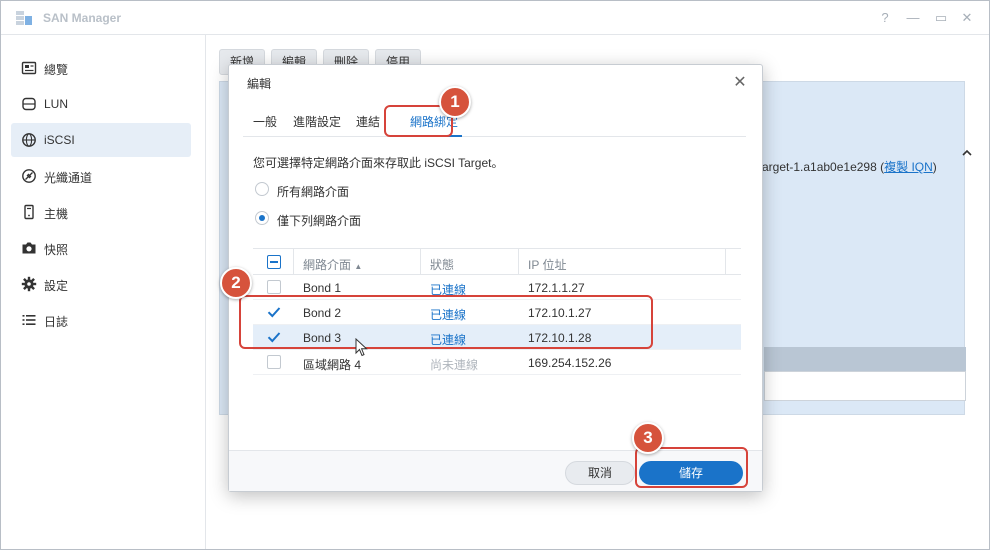 The width and height of the screenshot is (990, 550). I want to click on interface-ip: 172.1.1.27, so click(556, 288).